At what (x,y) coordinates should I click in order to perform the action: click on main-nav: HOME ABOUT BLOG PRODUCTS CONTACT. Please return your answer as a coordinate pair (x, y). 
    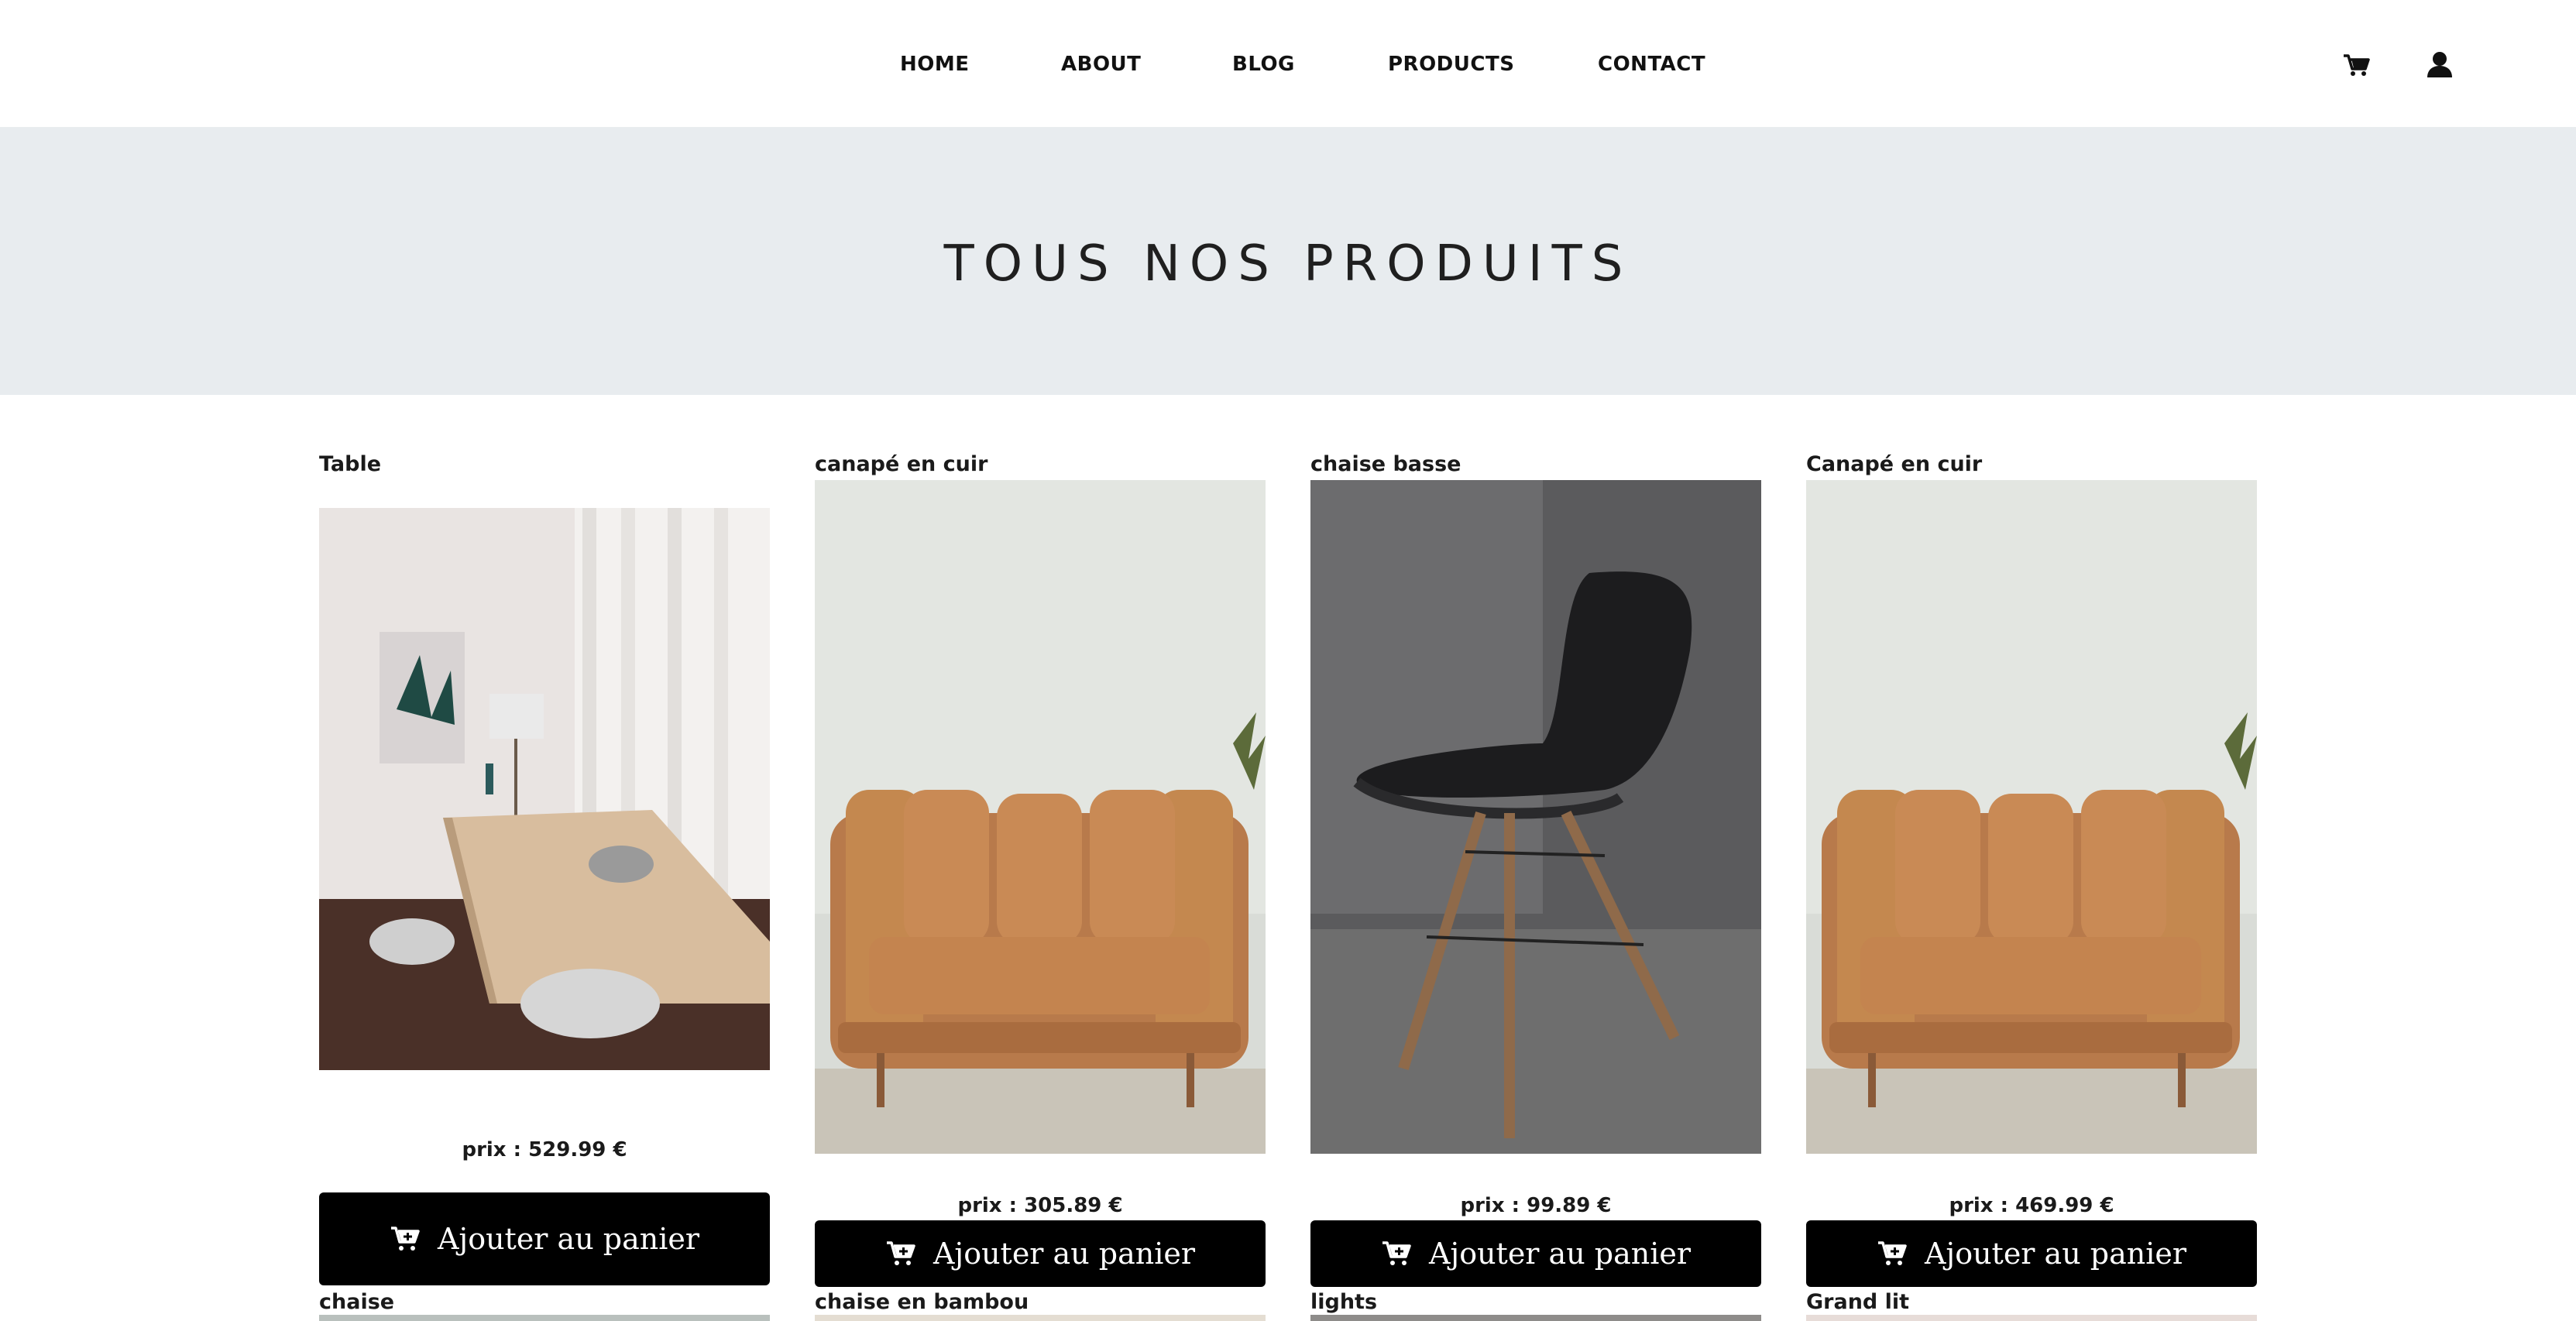
    Looking at the image, I should click on (1288, 66).